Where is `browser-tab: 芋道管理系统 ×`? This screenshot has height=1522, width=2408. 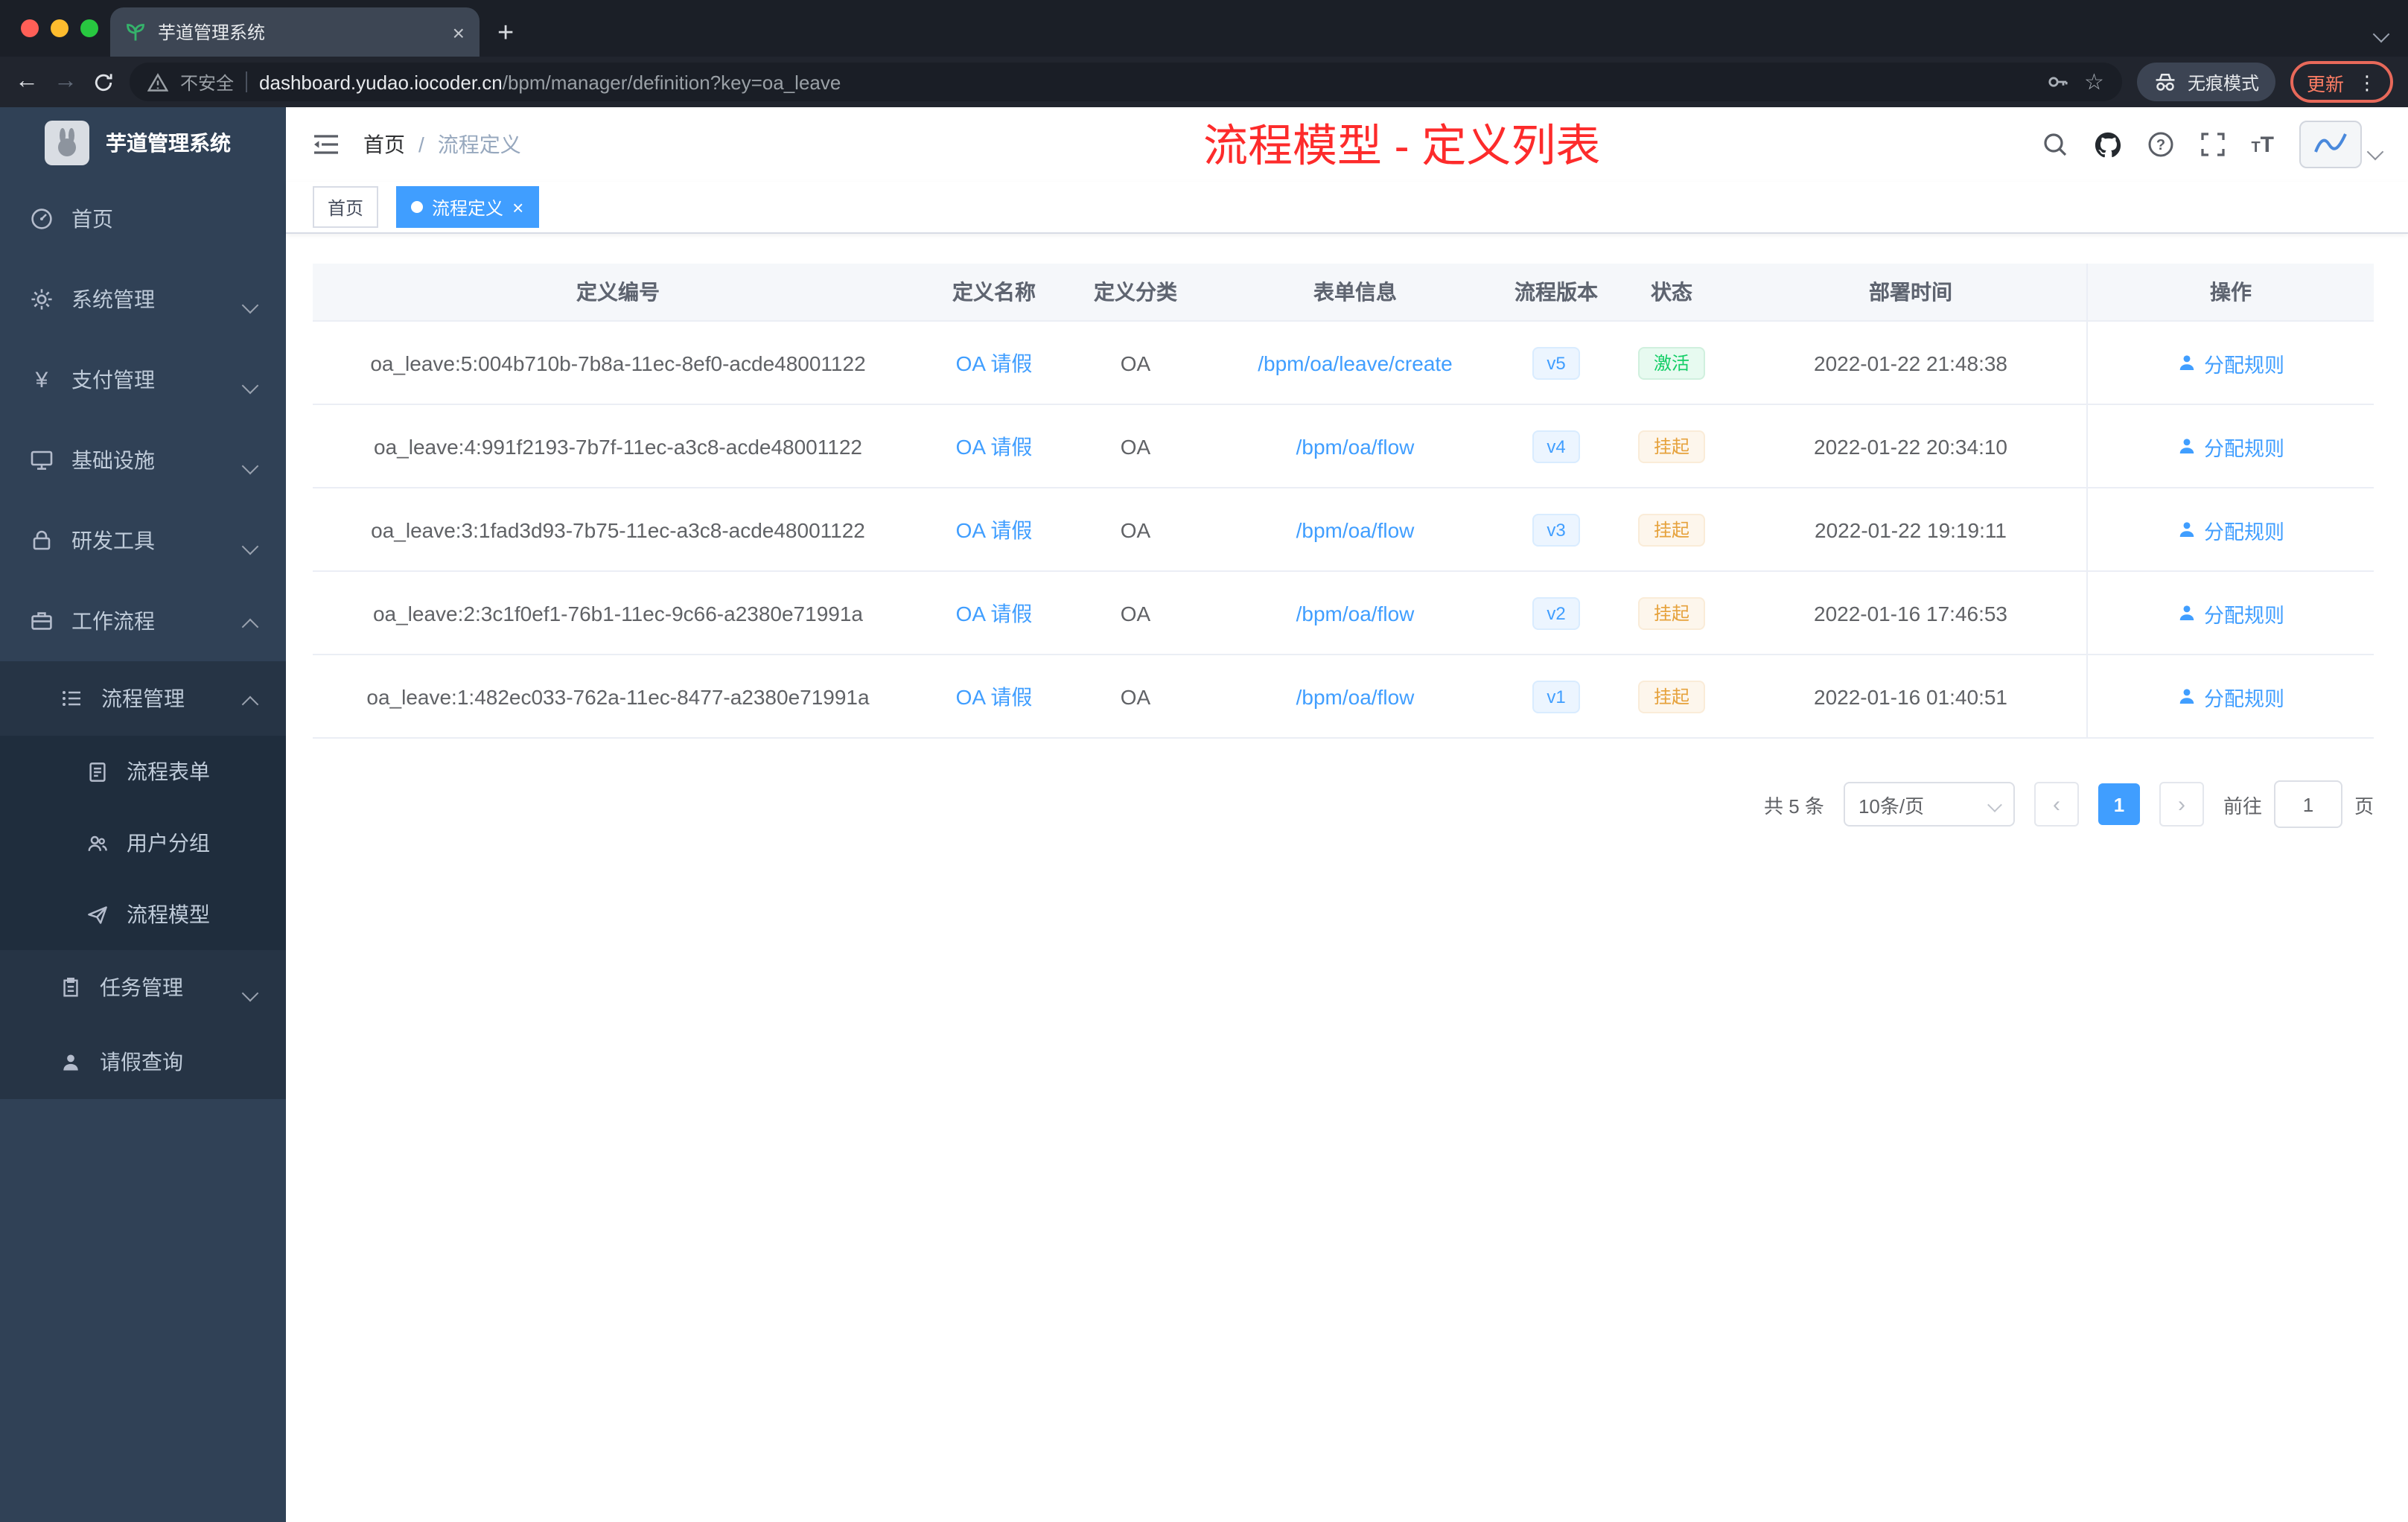
browser-tab: 芋道管理系统 × is located at coordinates (295, 32).